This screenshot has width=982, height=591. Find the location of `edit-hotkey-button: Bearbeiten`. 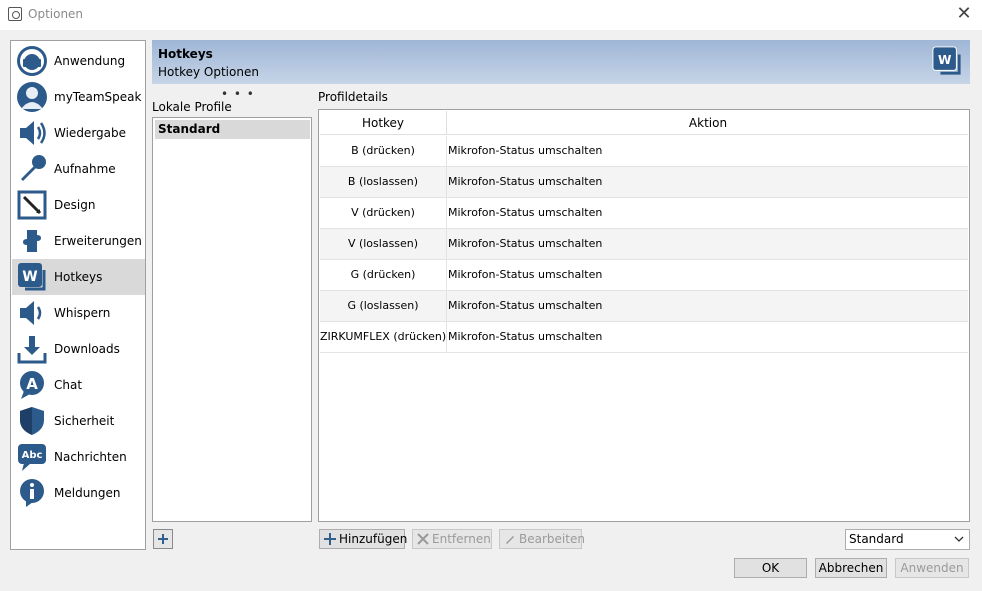

edit-hotkey-button: Bearbeiten is located at coordinates (542, 539).